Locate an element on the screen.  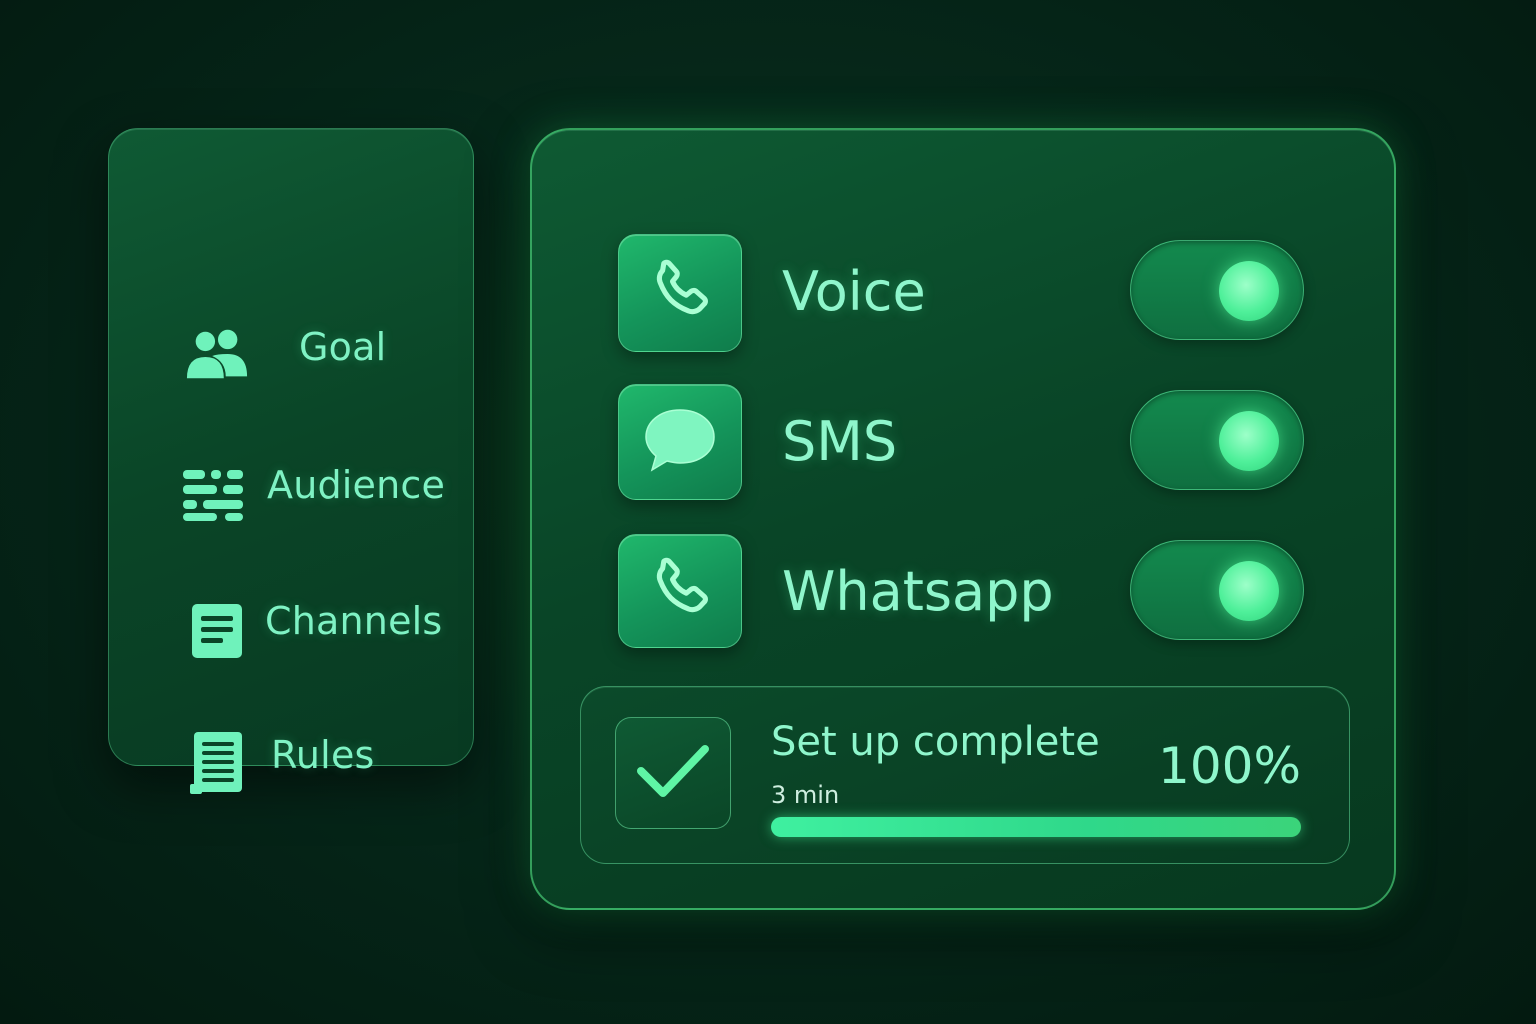
whatsapp-channel-button is located at coordinates (680, 591).